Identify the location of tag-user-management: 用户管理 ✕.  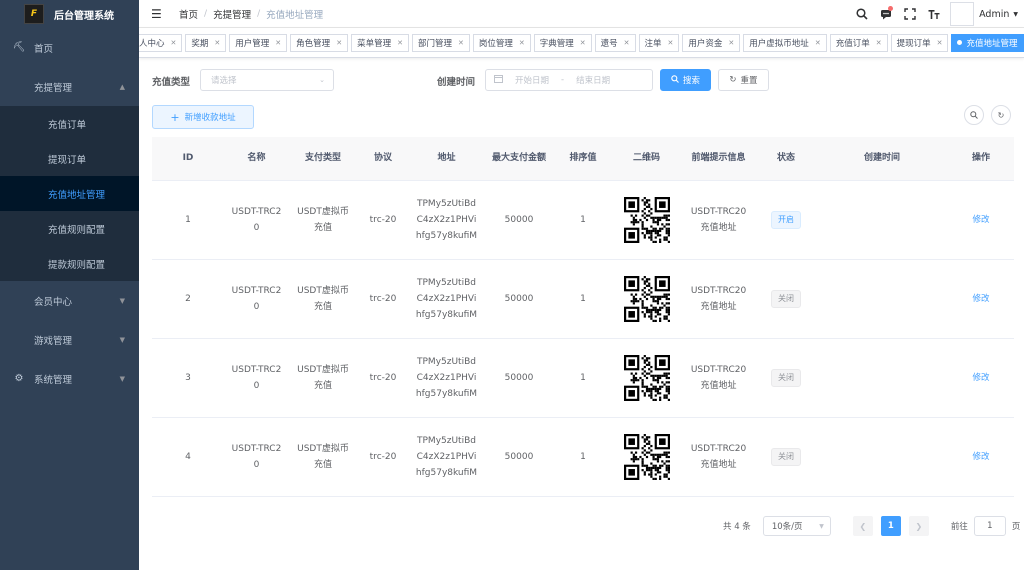
(258, 42).